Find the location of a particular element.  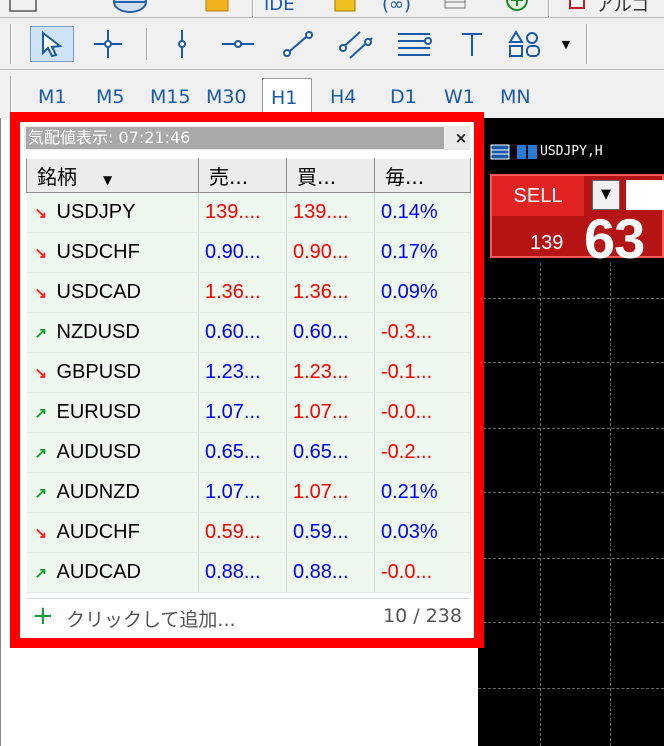

dropdown-icon: ▼ is located at coordinates (566, 44).